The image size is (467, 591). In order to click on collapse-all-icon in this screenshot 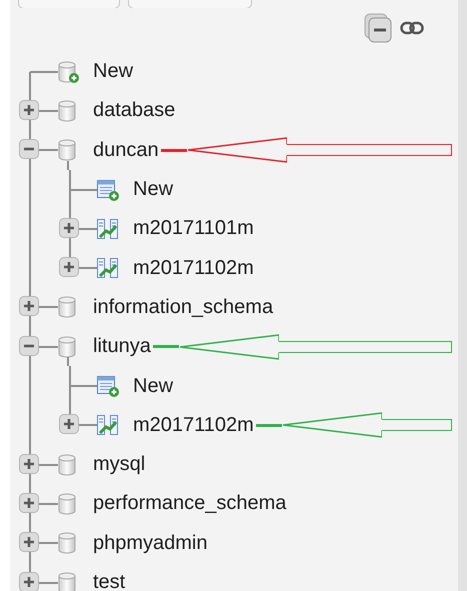, I will do `click(378, 28)`.